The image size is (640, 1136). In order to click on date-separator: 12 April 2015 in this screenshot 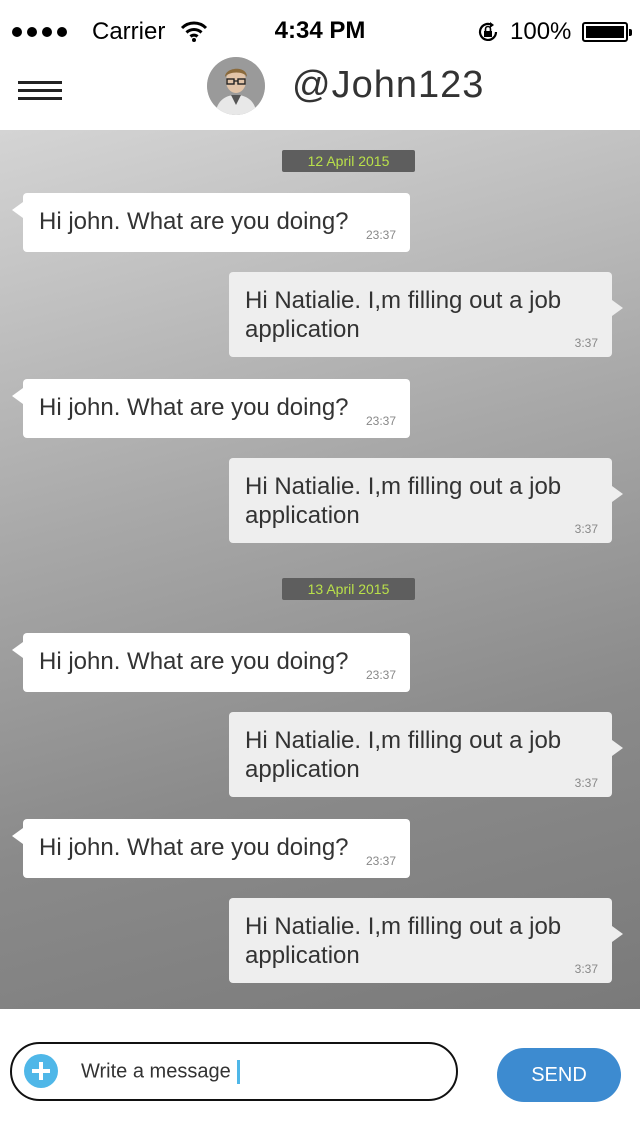, I will do `click(348, 161)`.